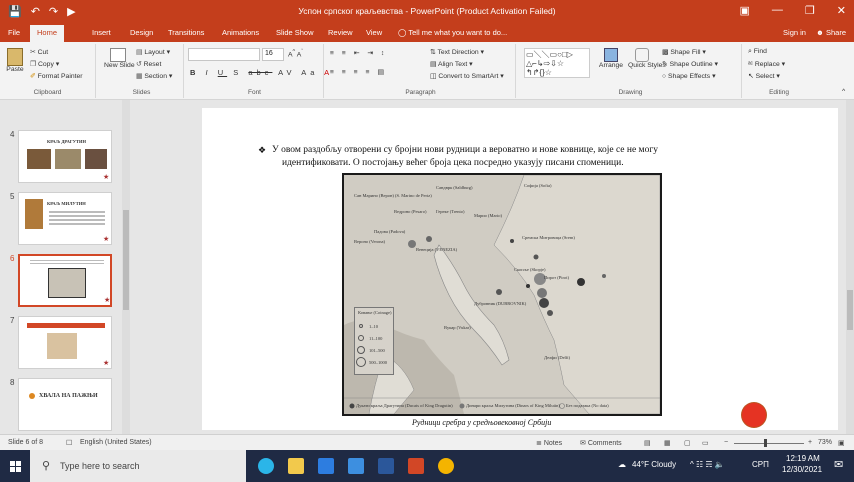 The width and height of the screenshot is (854, 482). I want to click on layout-button: ▤ Layout ▾, so click(153, 52).